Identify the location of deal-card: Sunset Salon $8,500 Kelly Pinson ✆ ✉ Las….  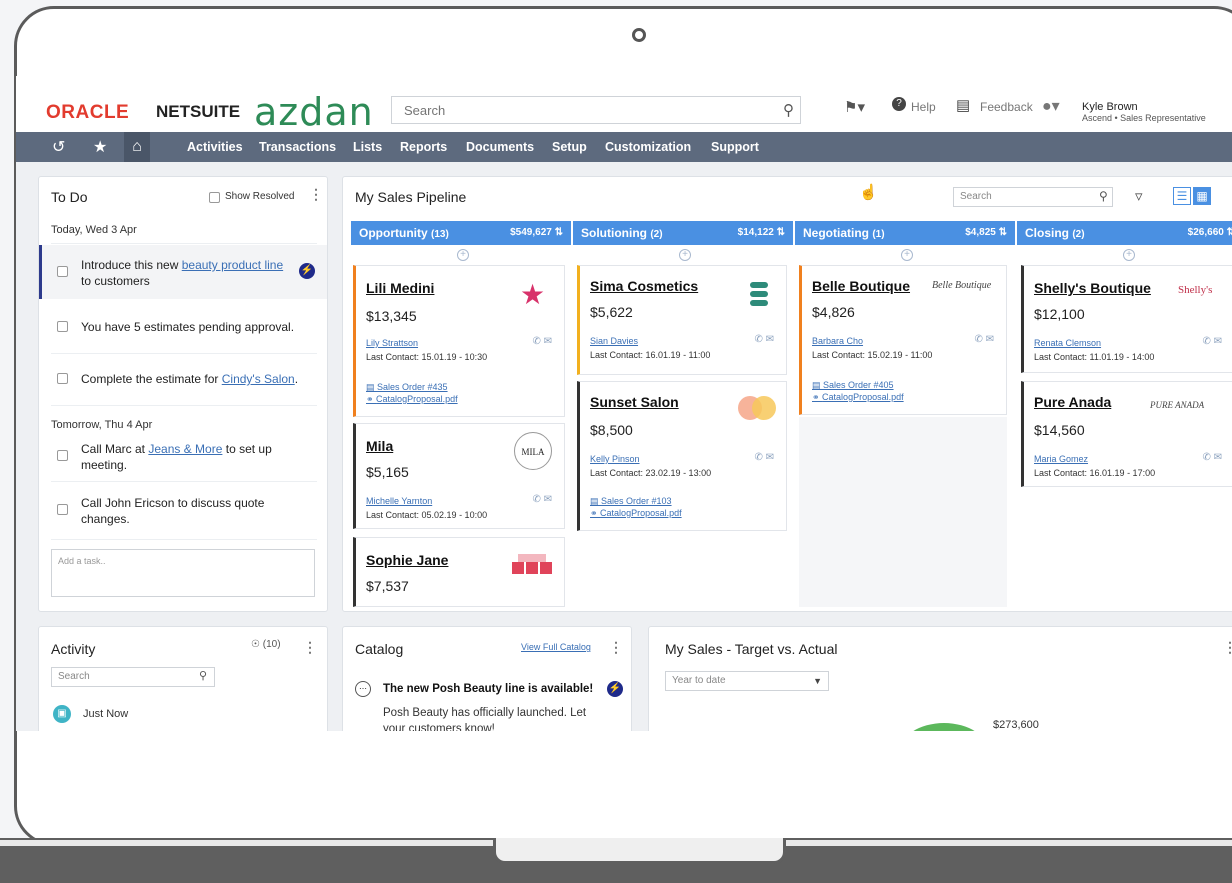
(682, 456).